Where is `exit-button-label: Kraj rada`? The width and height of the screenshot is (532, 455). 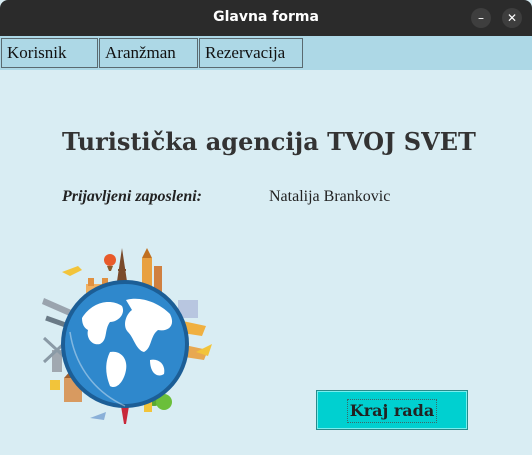
exit-button-label: Kraj rada is located at coordinates (392, 411).